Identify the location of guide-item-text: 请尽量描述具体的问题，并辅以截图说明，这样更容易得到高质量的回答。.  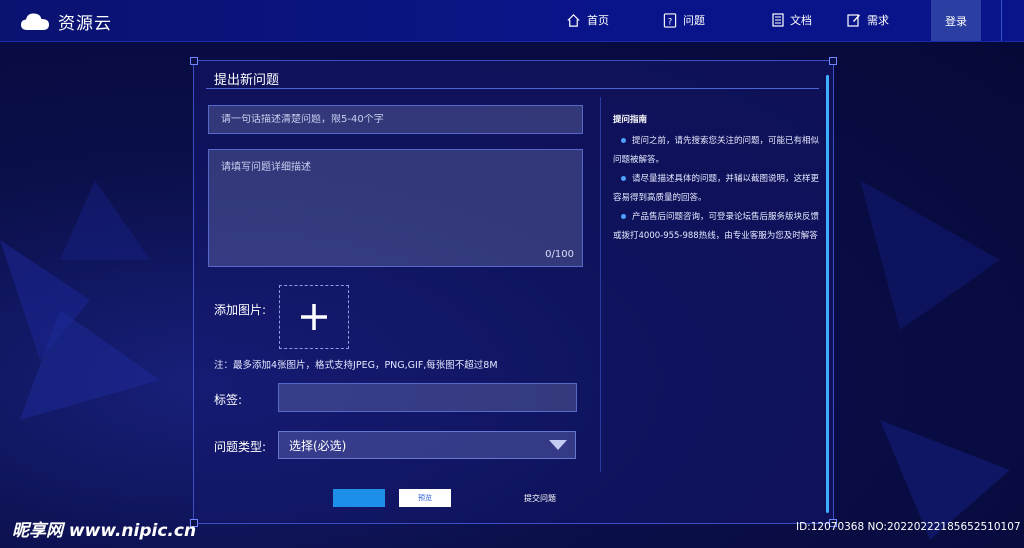
(716, 188).